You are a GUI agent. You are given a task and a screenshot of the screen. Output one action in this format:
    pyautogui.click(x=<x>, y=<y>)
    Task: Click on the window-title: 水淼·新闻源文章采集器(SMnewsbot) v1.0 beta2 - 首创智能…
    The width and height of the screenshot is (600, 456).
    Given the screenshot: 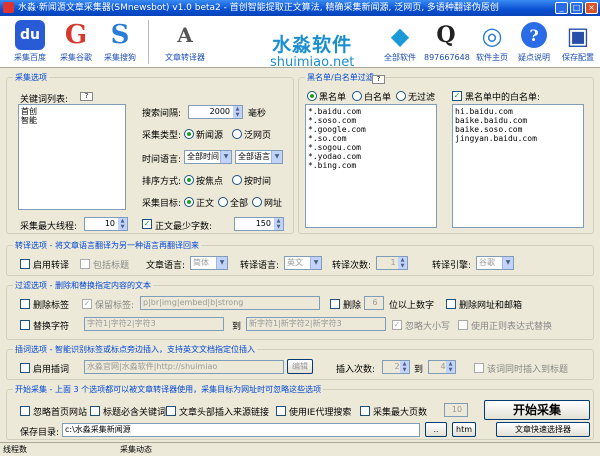 What is the action you would take?
    pyautogui.click(x=258, y=8)
    